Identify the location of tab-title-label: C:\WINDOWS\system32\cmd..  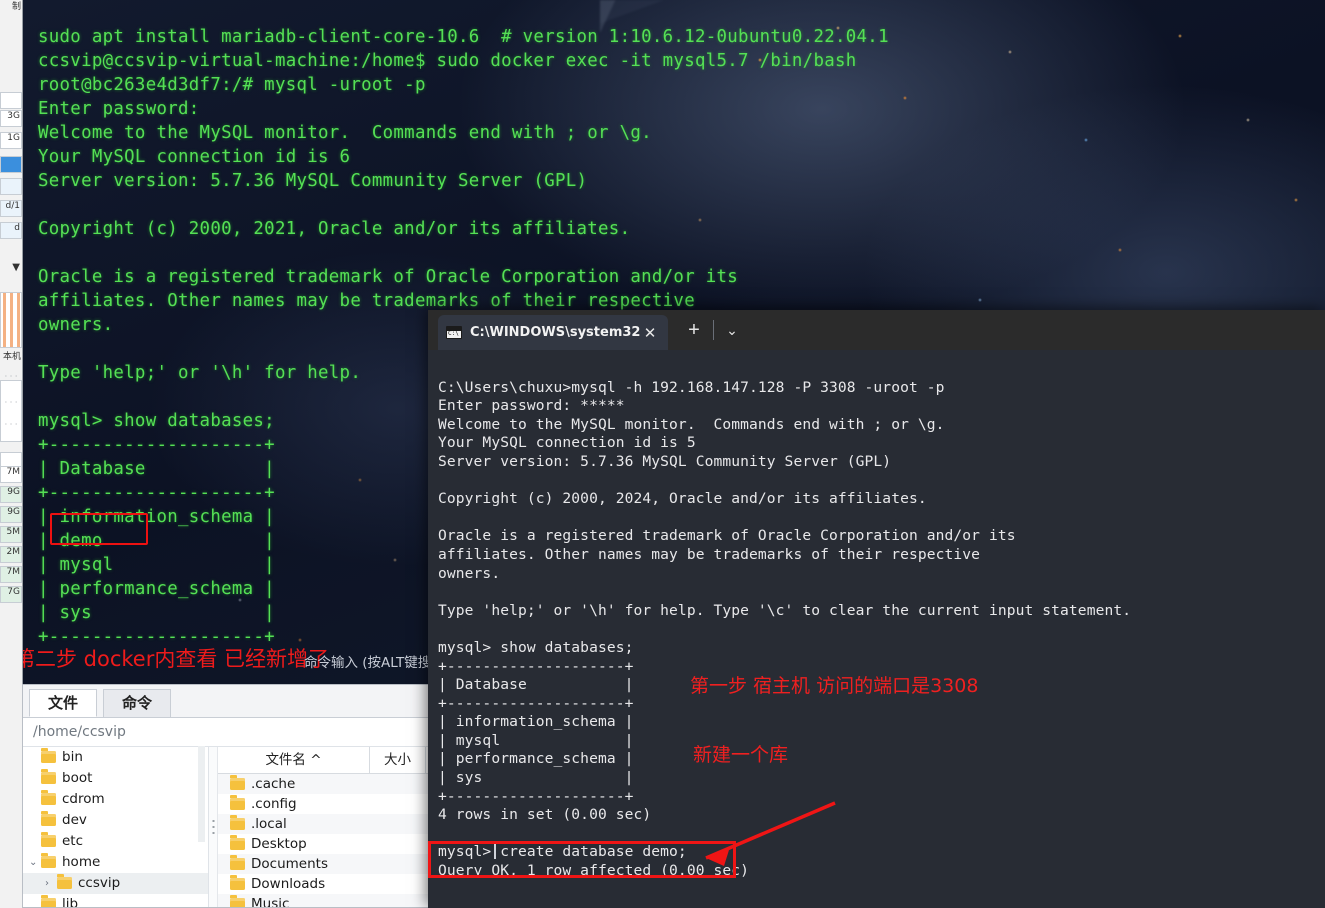
(555, 332).